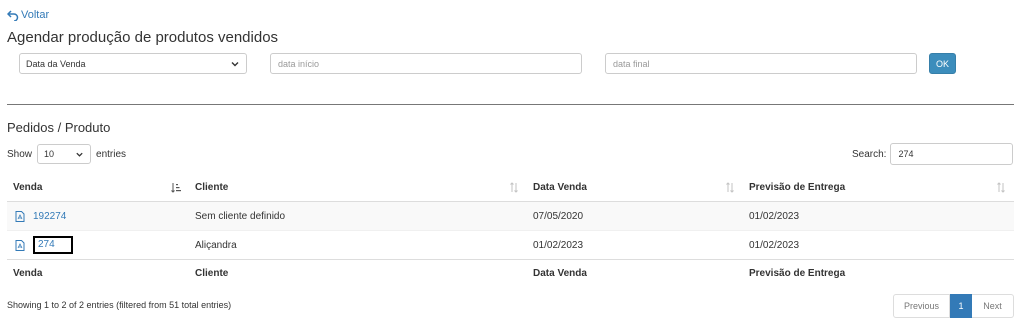 This screenshot has height=328, width=1024. Describe the element at coordinates (49, 154) in the screenshot. I see `page-length-value: 10` at that location.